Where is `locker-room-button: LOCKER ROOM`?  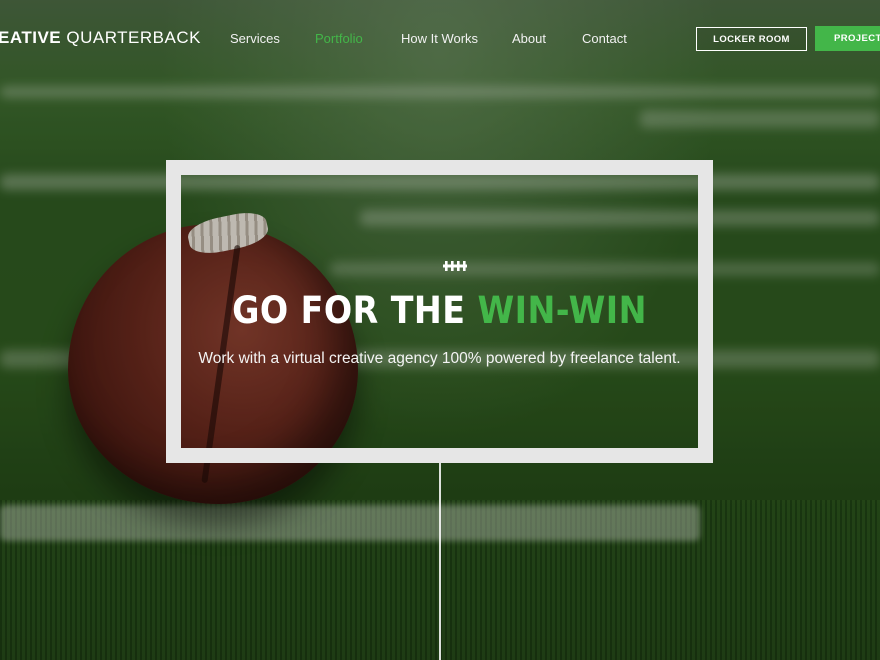
locker-room-button: LOCKER ROOM is located at coordinates (751, 39).